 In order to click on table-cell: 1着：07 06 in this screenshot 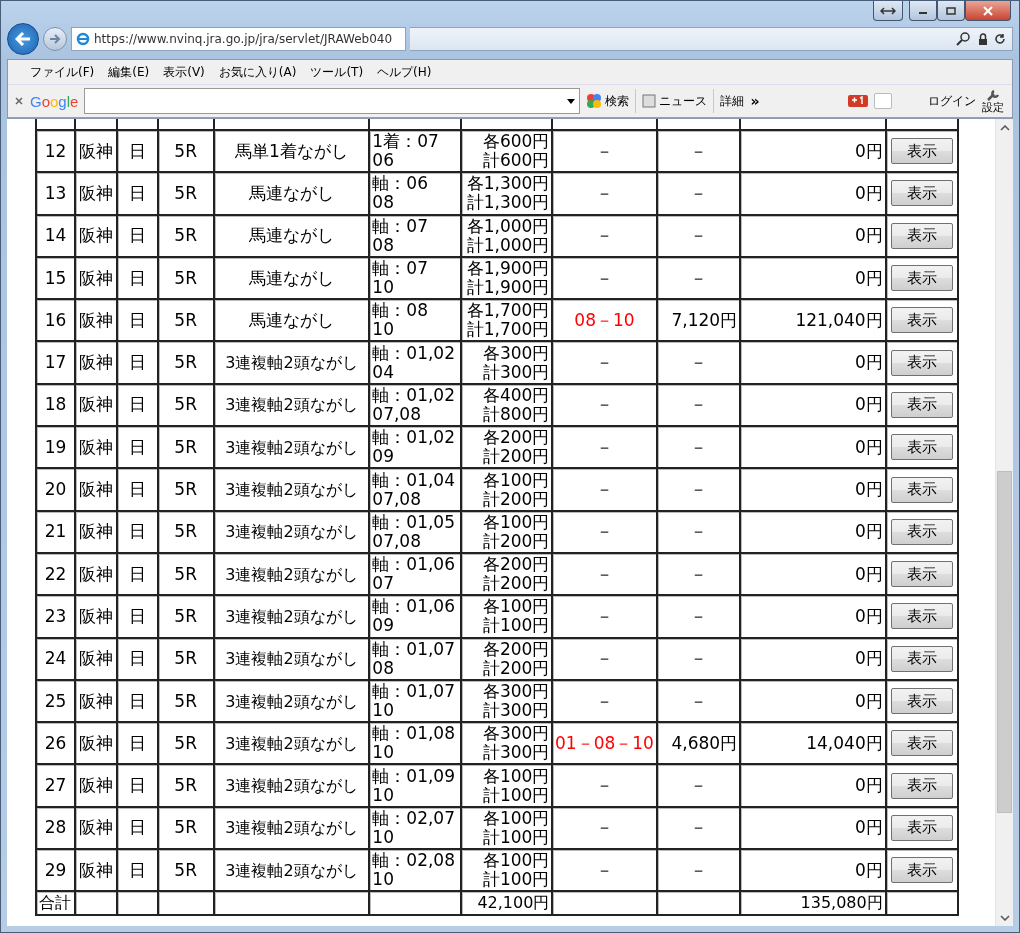, I will do `click(416, 152)`.